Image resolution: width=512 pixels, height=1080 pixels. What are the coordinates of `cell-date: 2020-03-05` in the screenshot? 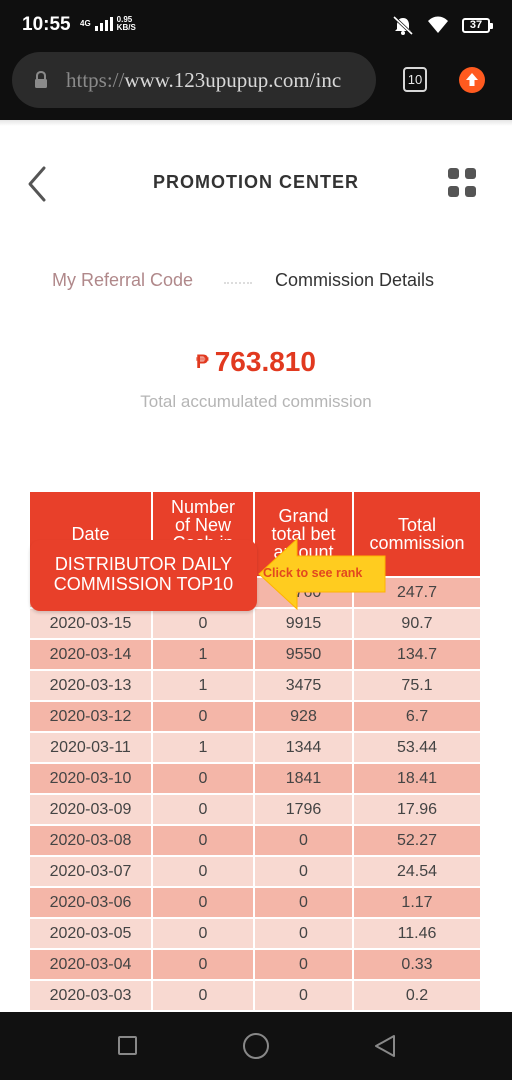 It's located at (90, 933).